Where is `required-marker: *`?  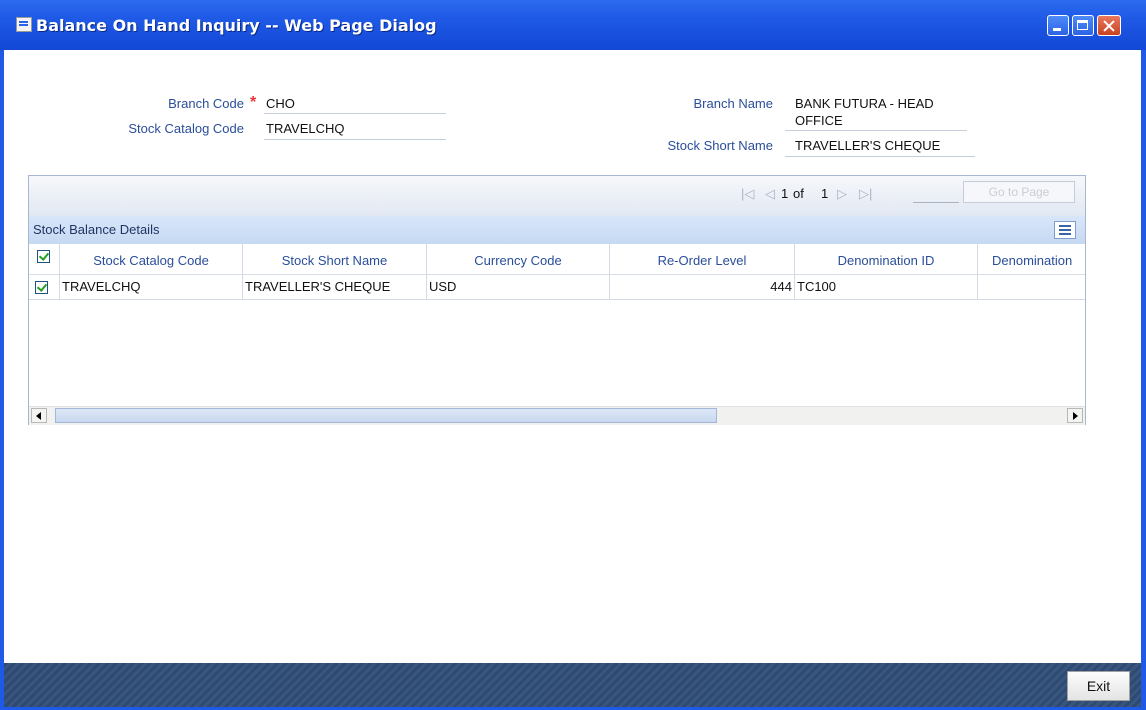 required-marker: * is located at coordinates (253, 102).